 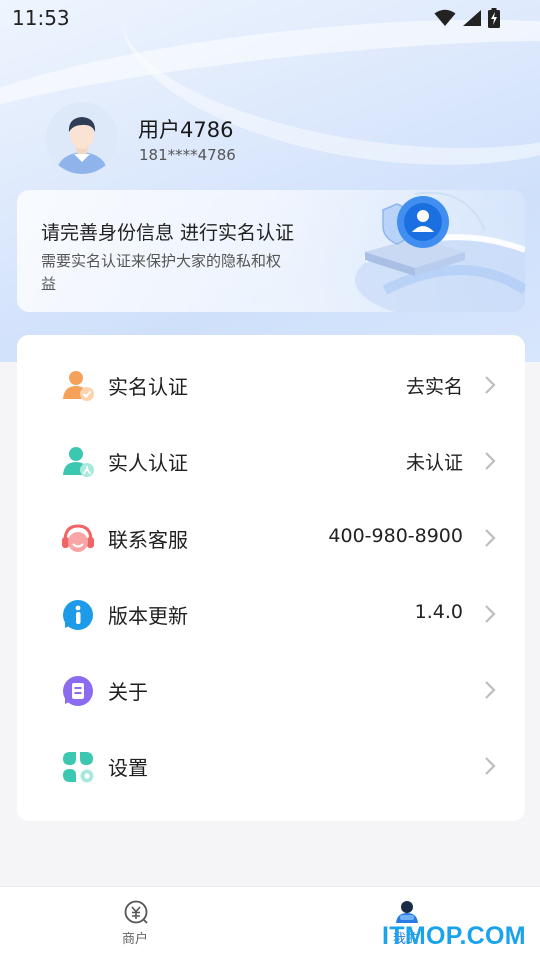 What do you see at coordinates (271, 461) in the screenshot?
I see `menu-item-face-verify: 实人认证 未认证` at bounding box center [271, 461].